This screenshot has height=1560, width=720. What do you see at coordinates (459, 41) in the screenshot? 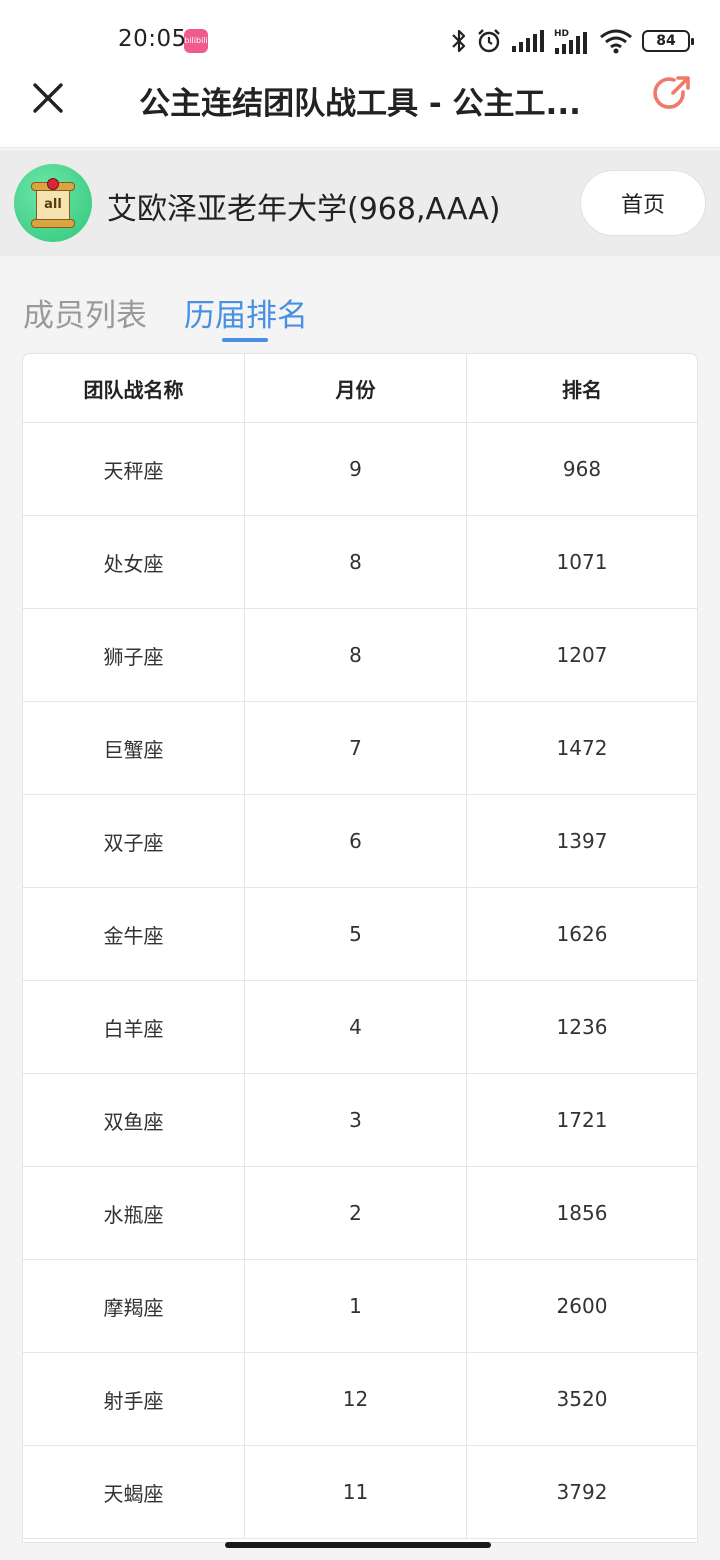
I see `bluetooth-icon` at bounding box center [459, 41].